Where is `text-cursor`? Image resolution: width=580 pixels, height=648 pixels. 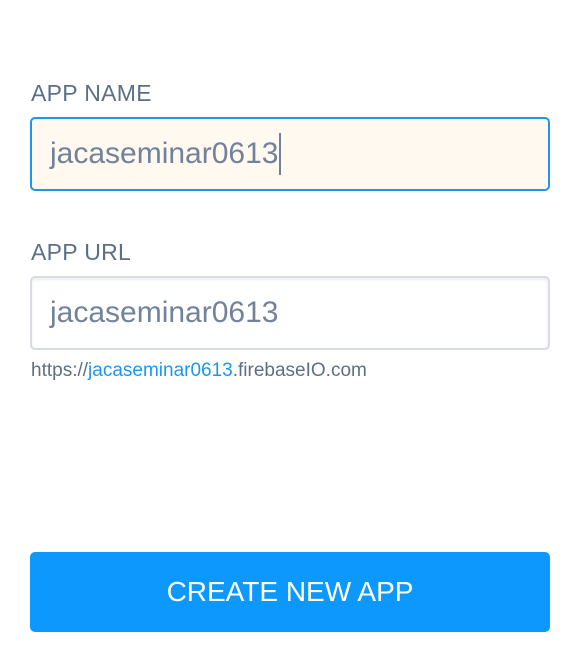 text-cursor is located at coordinates (280, 154).